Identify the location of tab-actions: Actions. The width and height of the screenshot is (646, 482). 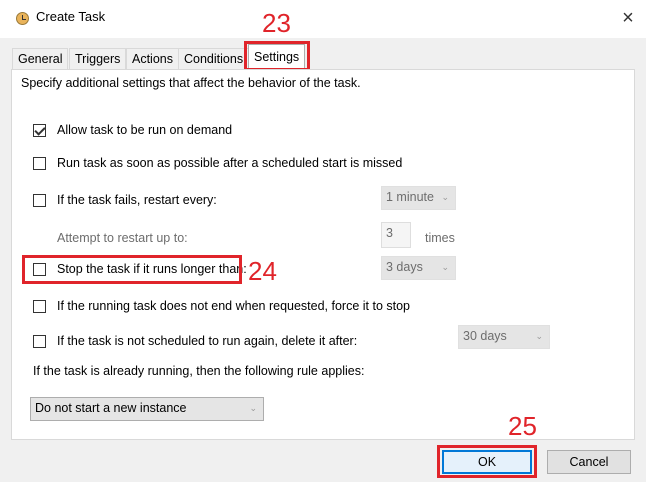
(152, 59).